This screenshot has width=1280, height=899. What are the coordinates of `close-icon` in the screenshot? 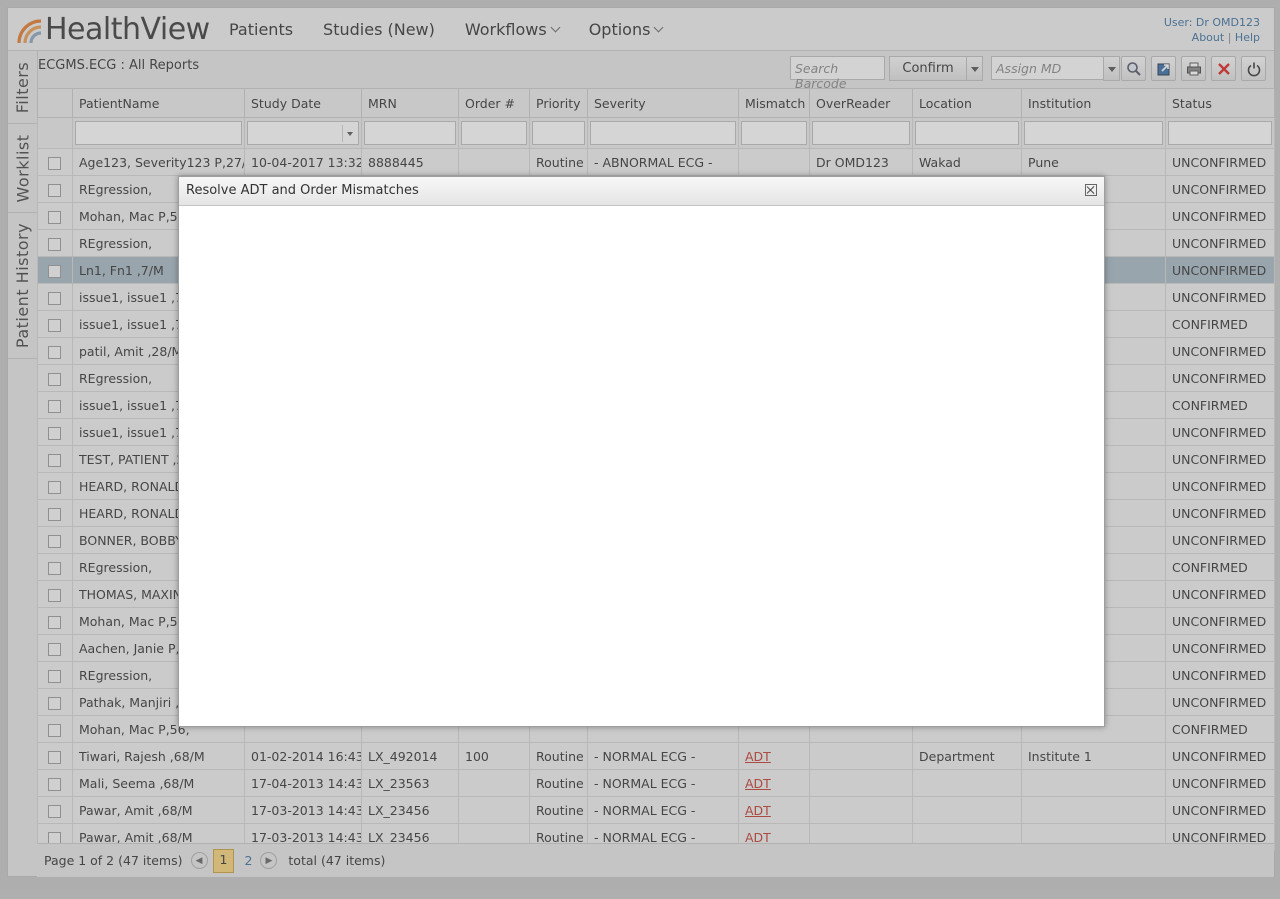 It's located at (1091, 190).